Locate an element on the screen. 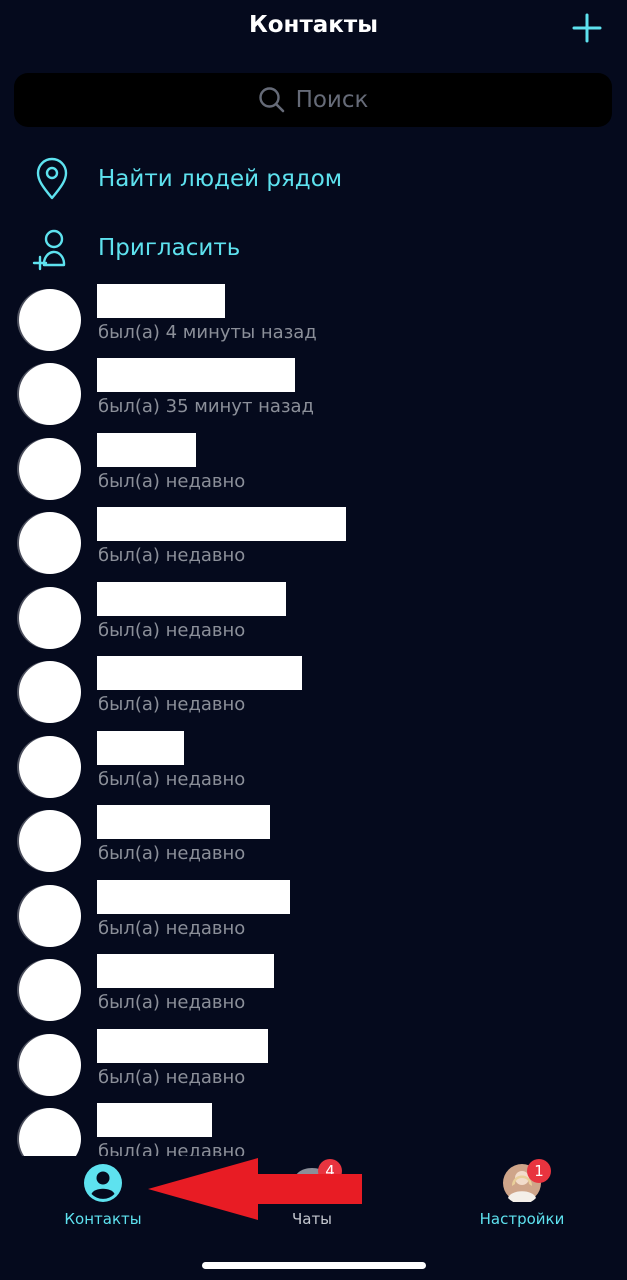 The height and width of the screenshot is (1280, 627). search-icon is located at coordinates (271, 100).